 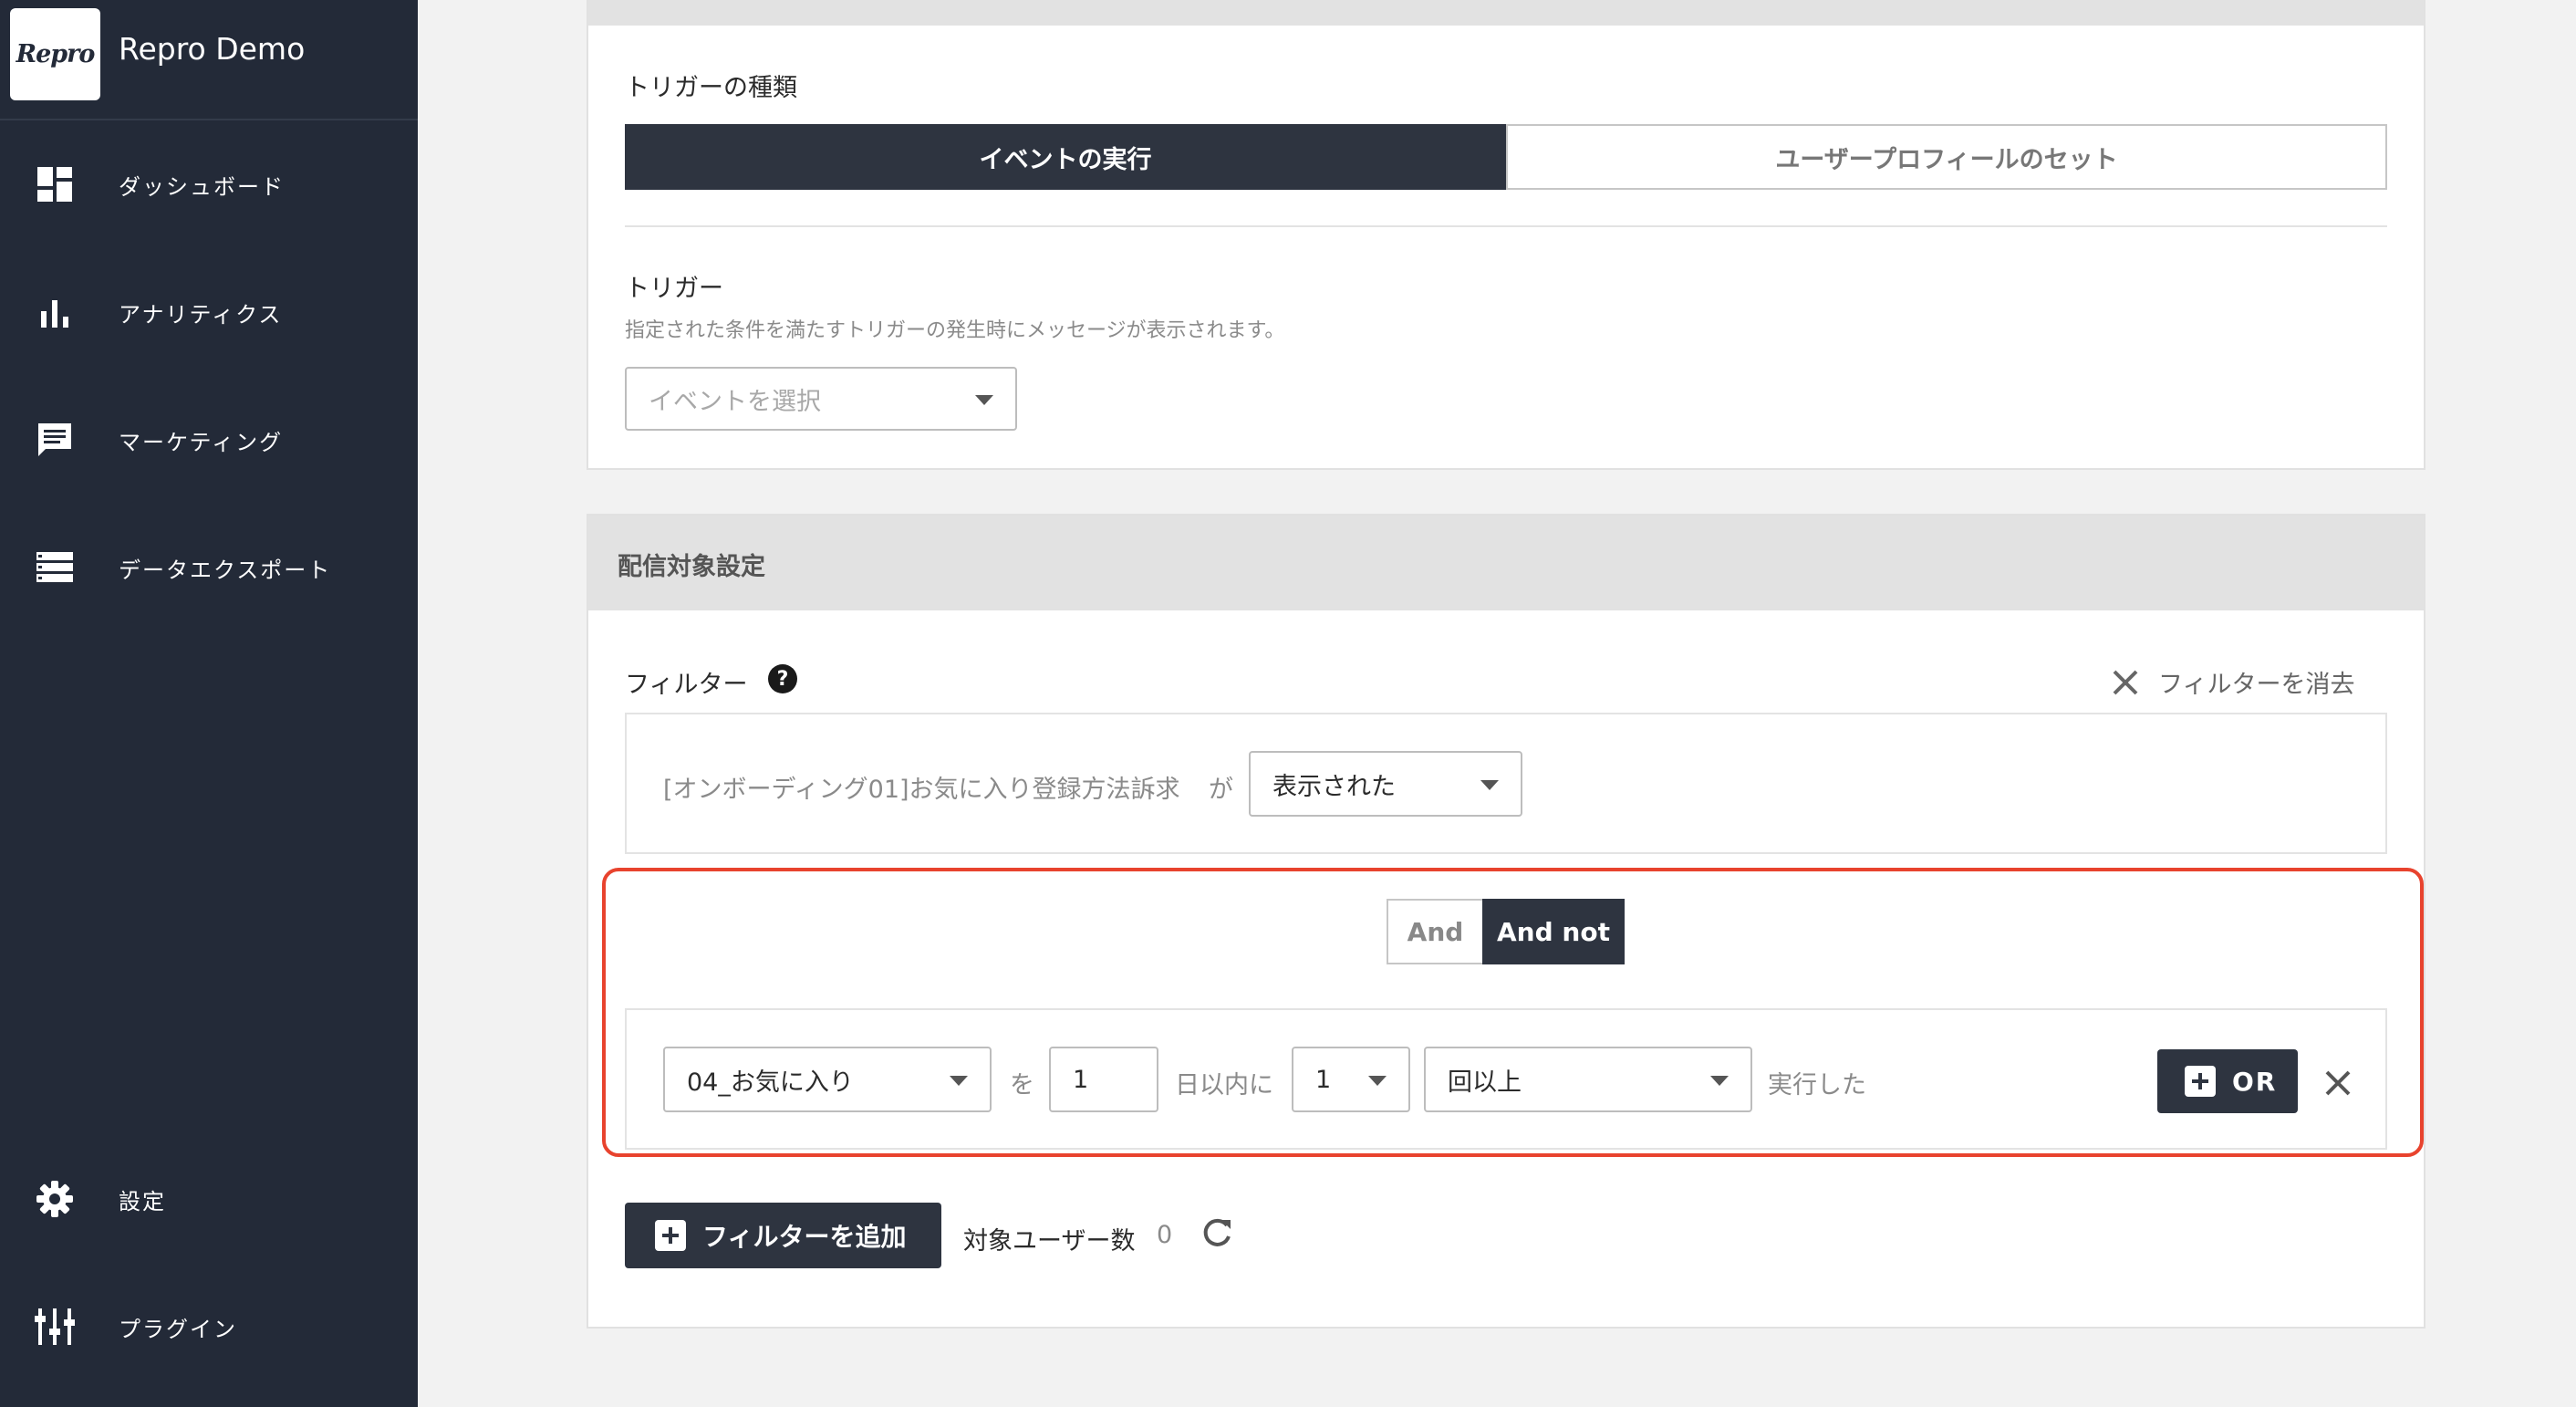 I want to click on sidebar-item-label: アナリティクス, so click(x=201, y=314).